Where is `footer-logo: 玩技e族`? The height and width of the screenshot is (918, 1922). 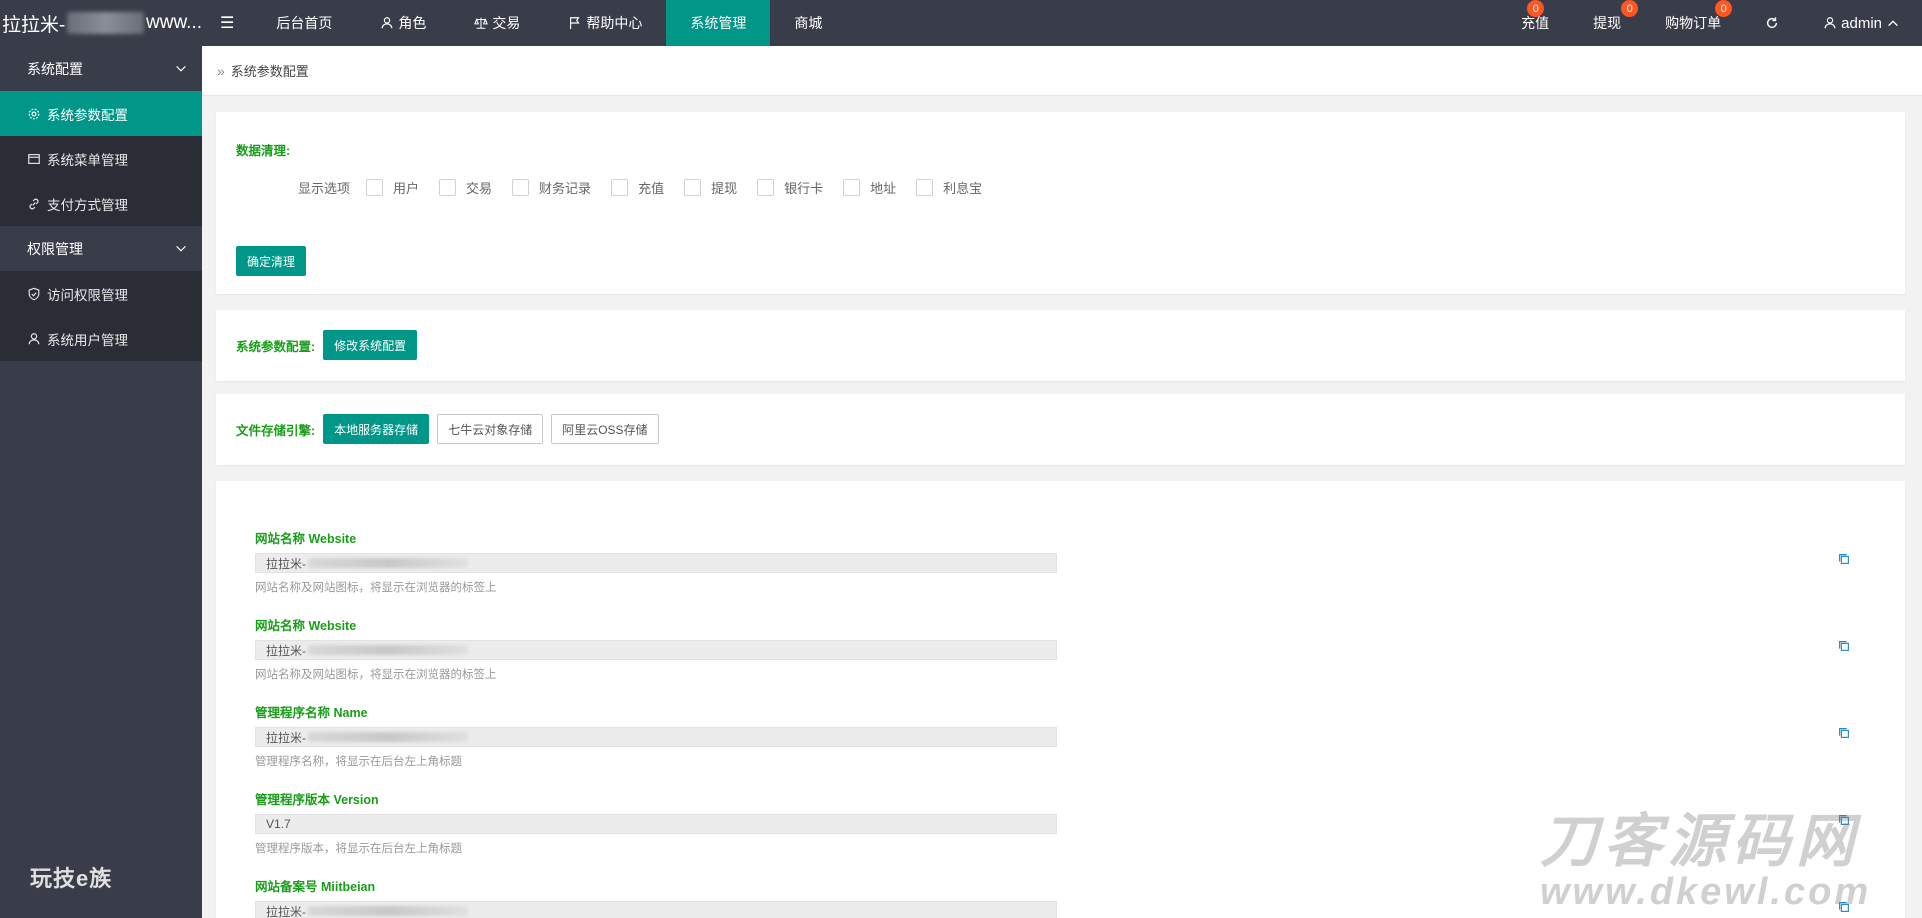
footer-logo: 玩技e族 is located at coordinates (71, 878).